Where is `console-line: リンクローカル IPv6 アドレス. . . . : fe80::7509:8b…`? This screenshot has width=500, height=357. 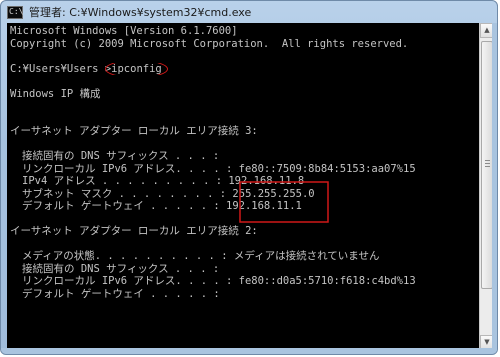 console-line: リンクローカル IPv6 アドレス. . . . : fe80::7509:8b… is located at coordinates (219, 168).